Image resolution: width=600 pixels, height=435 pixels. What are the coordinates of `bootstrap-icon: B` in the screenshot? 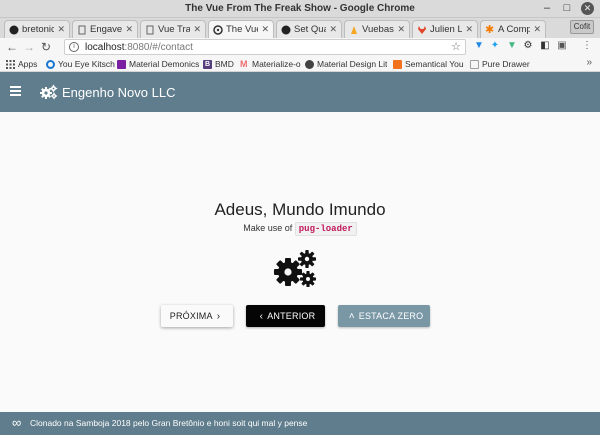 It's located at (207, 64).